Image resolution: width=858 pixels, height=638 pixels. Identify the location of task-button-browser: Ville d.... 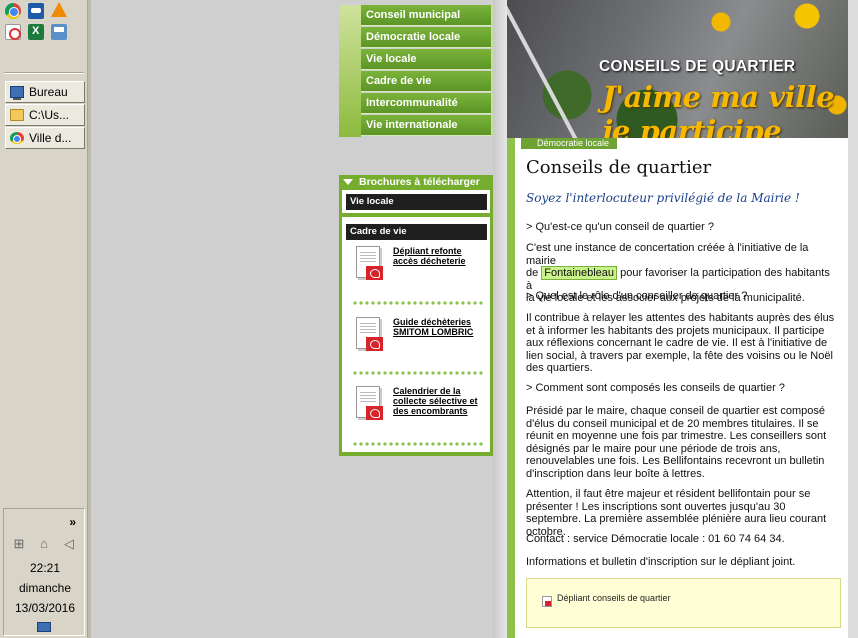
(45, 138).